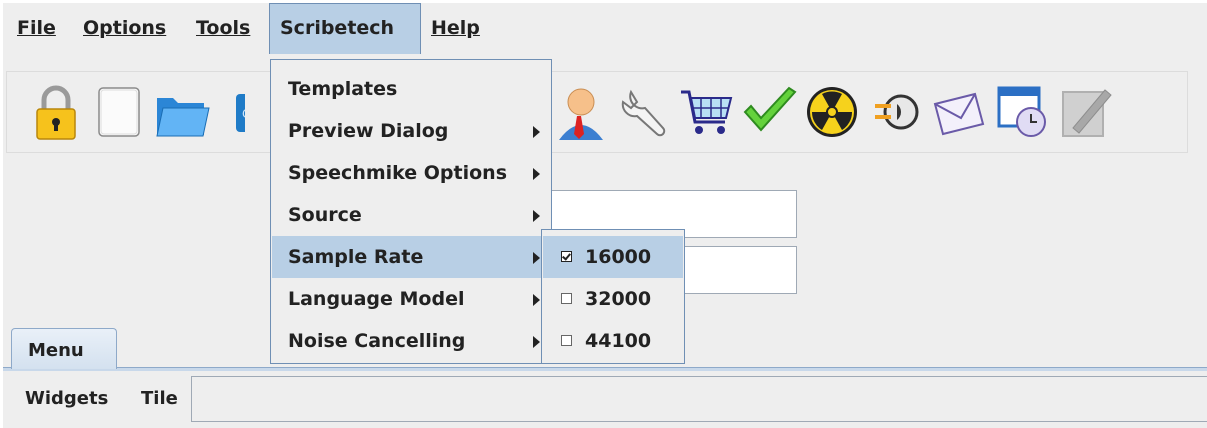 This screenshot has width=1207, height=428. I want to click on radiation-icon, so click(832, 112).